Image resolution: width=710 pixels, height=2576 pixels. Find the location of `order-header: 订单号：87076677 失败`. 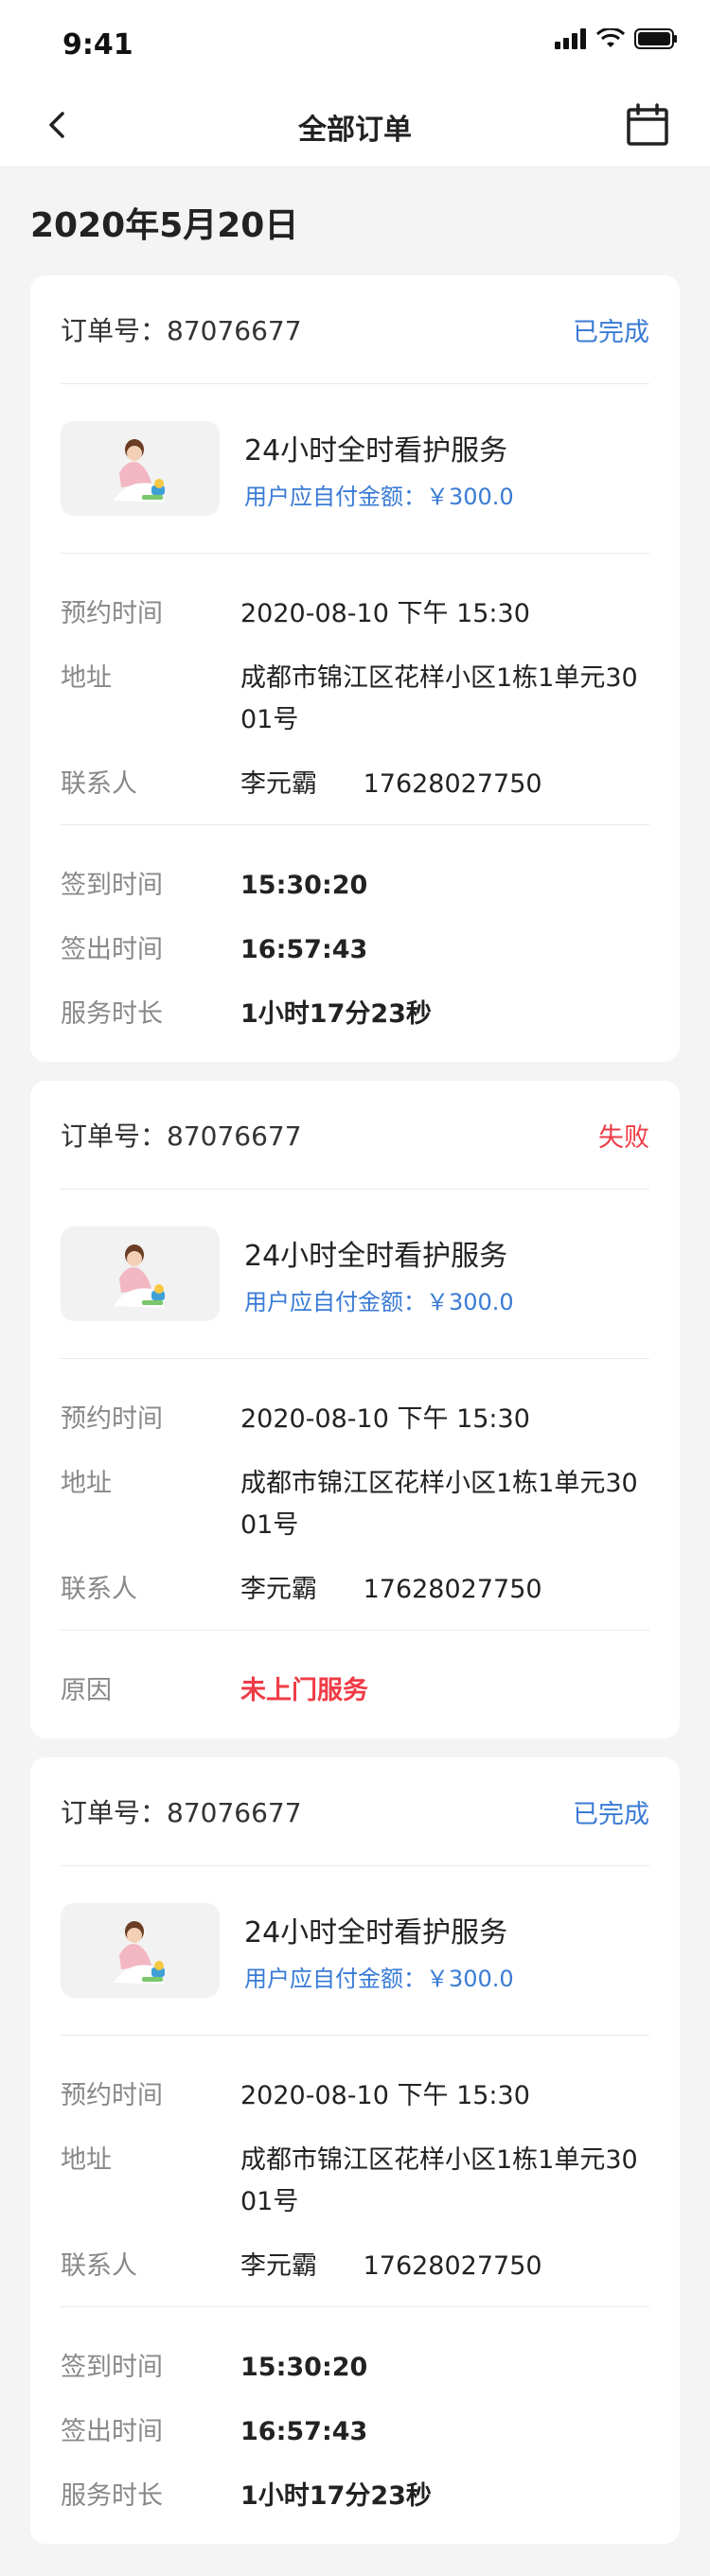

order-header: 订单号：87076677 失败 is located at coordinates (355, 1135).